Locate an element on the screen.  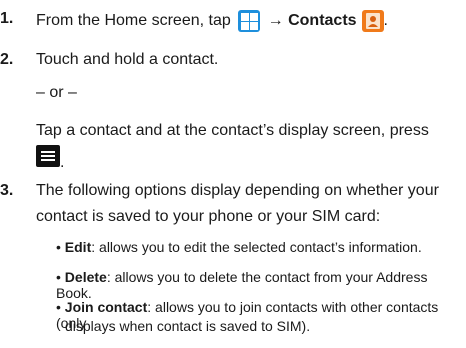
apps-grid-icon is located at coordinates (249, 21).